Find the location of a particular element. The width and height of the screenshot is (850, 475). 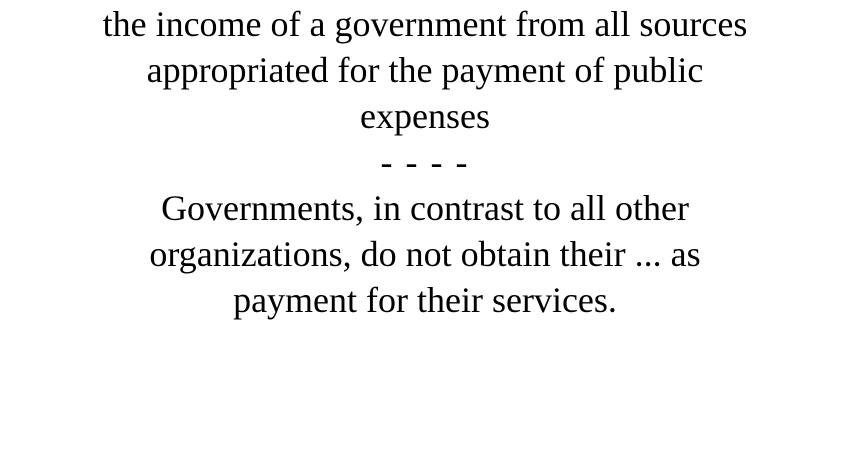

definition-line: appropriated for the payment of public is located at coordinates (425, 70).